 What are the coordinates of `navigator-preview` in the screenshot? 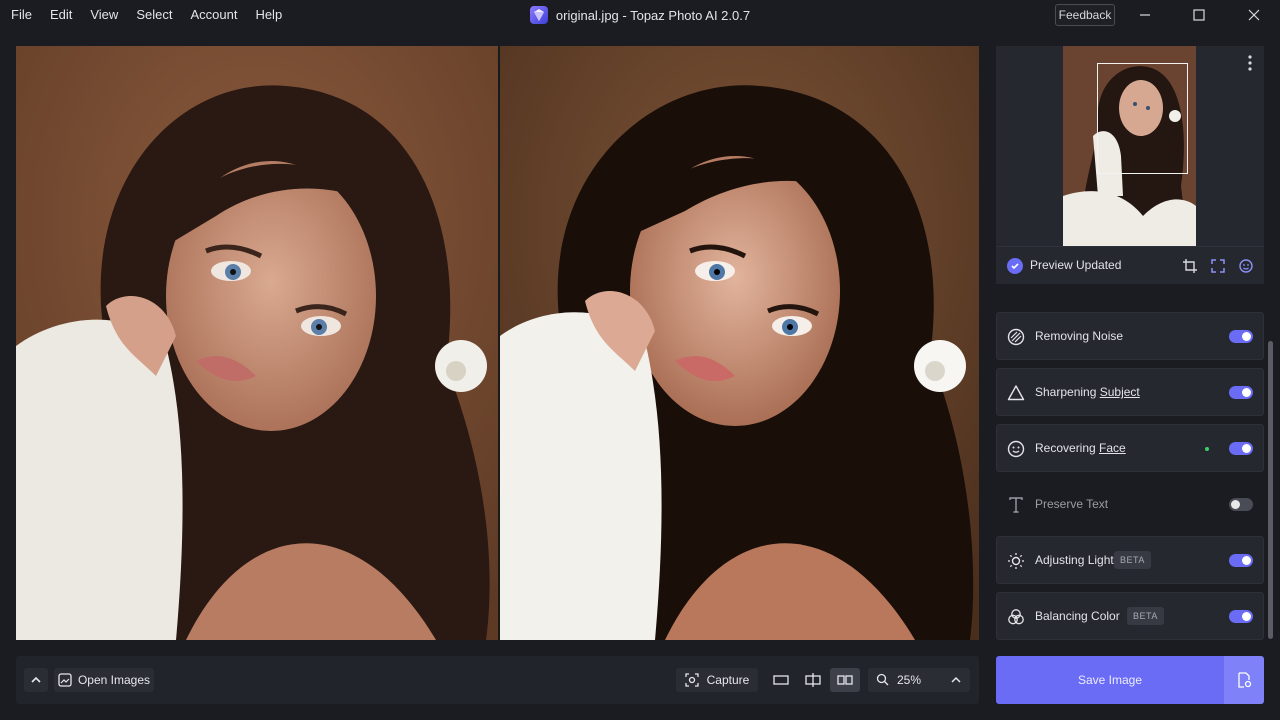 It's located at (1130, 146).